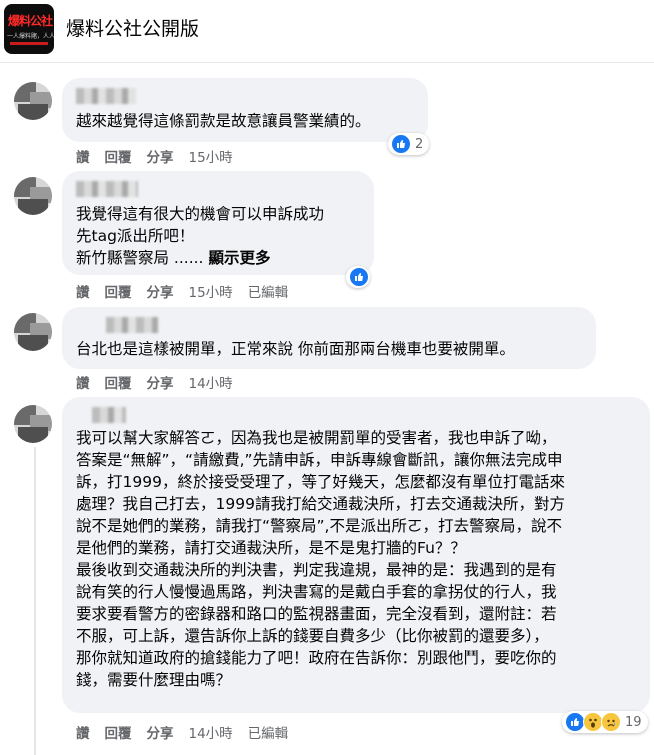 The image size is (654, 755). Describe the element at coordinates (316, 570) in the screenshot. I see `comment-line: 最後收到交通裁決所的判決書，判定我違規，最神的是：我遇到的是有` at that location.